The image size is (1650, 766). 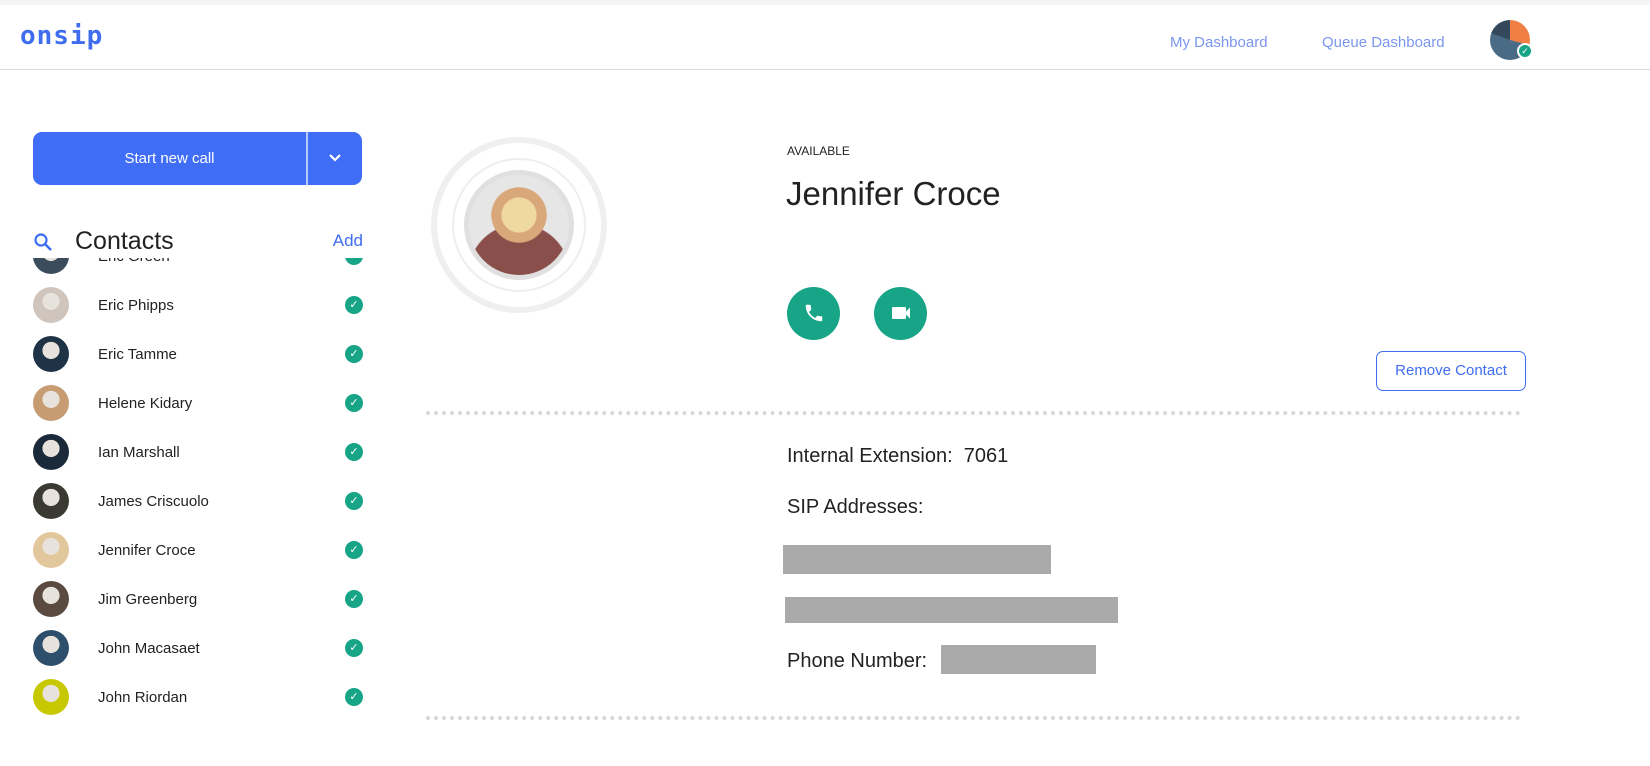 I want to click on contact-list-item: John Riordan ✓, so click(x=198, y=697).